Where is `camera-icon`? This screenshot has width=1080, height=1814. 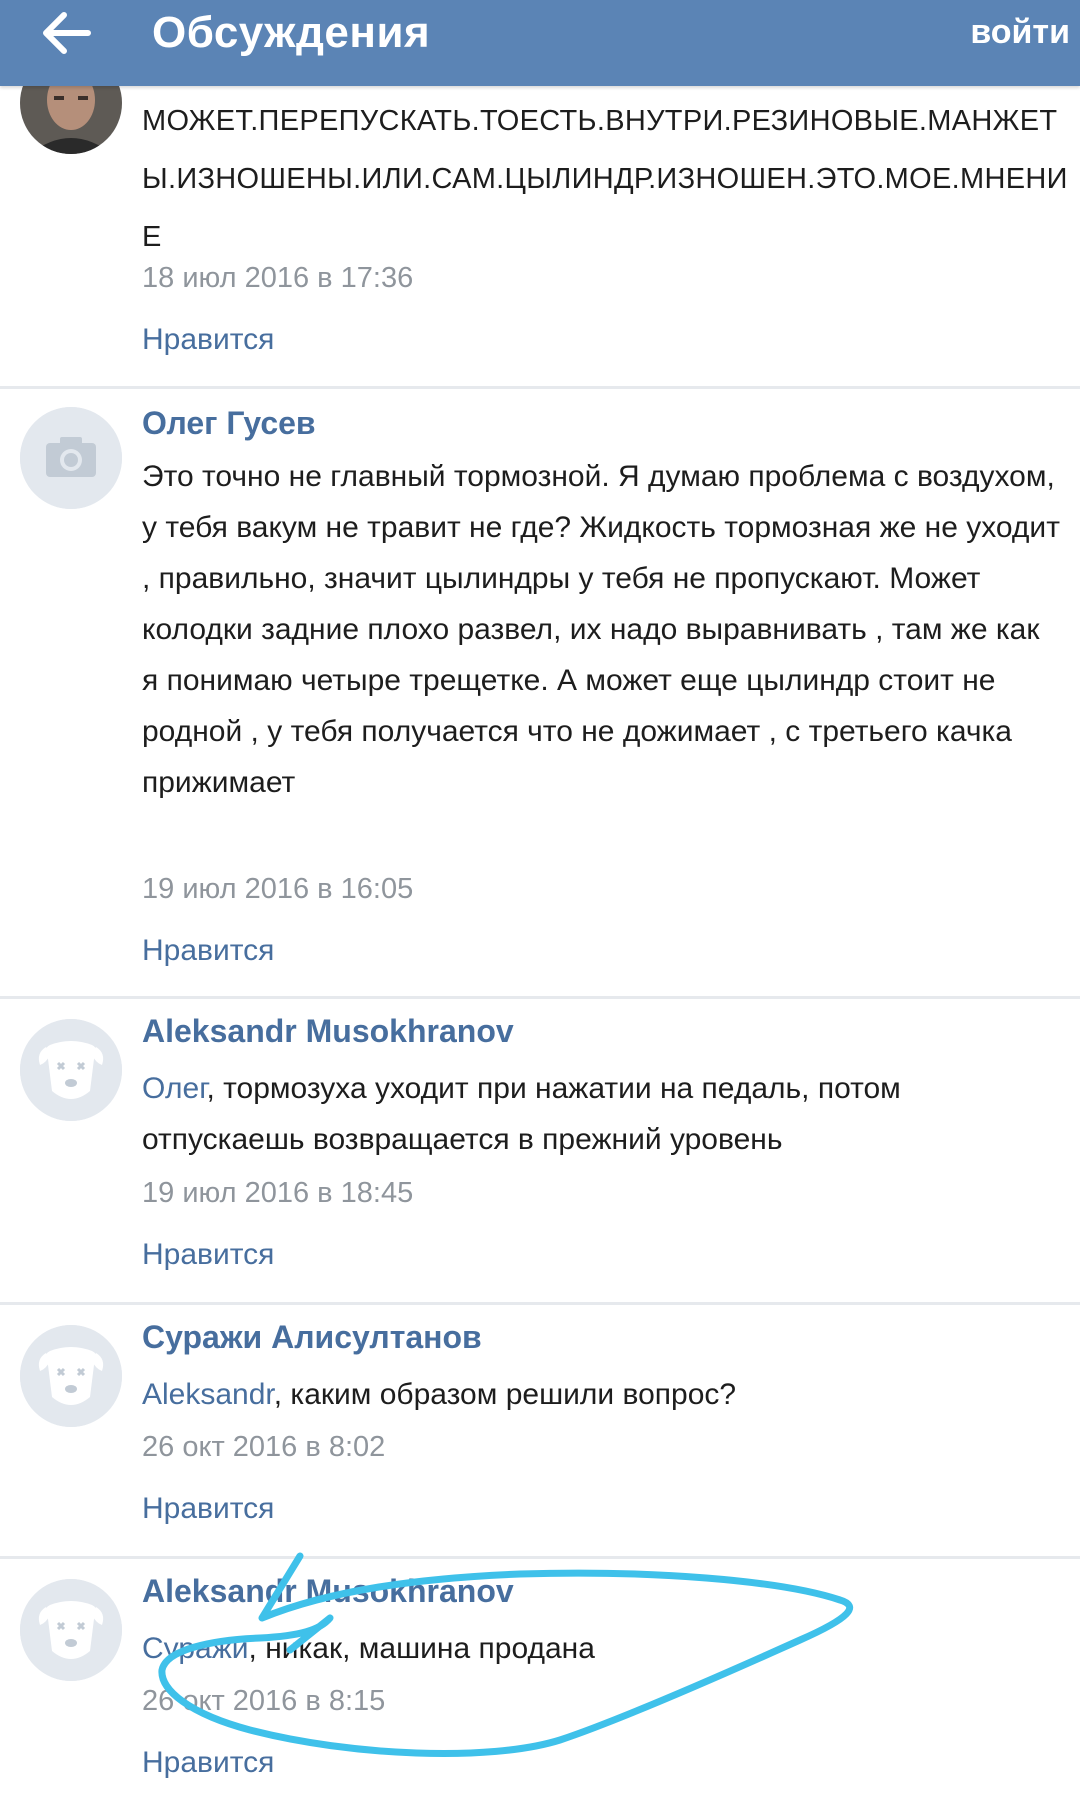
camera-icon is located at coordinates (71, 458).